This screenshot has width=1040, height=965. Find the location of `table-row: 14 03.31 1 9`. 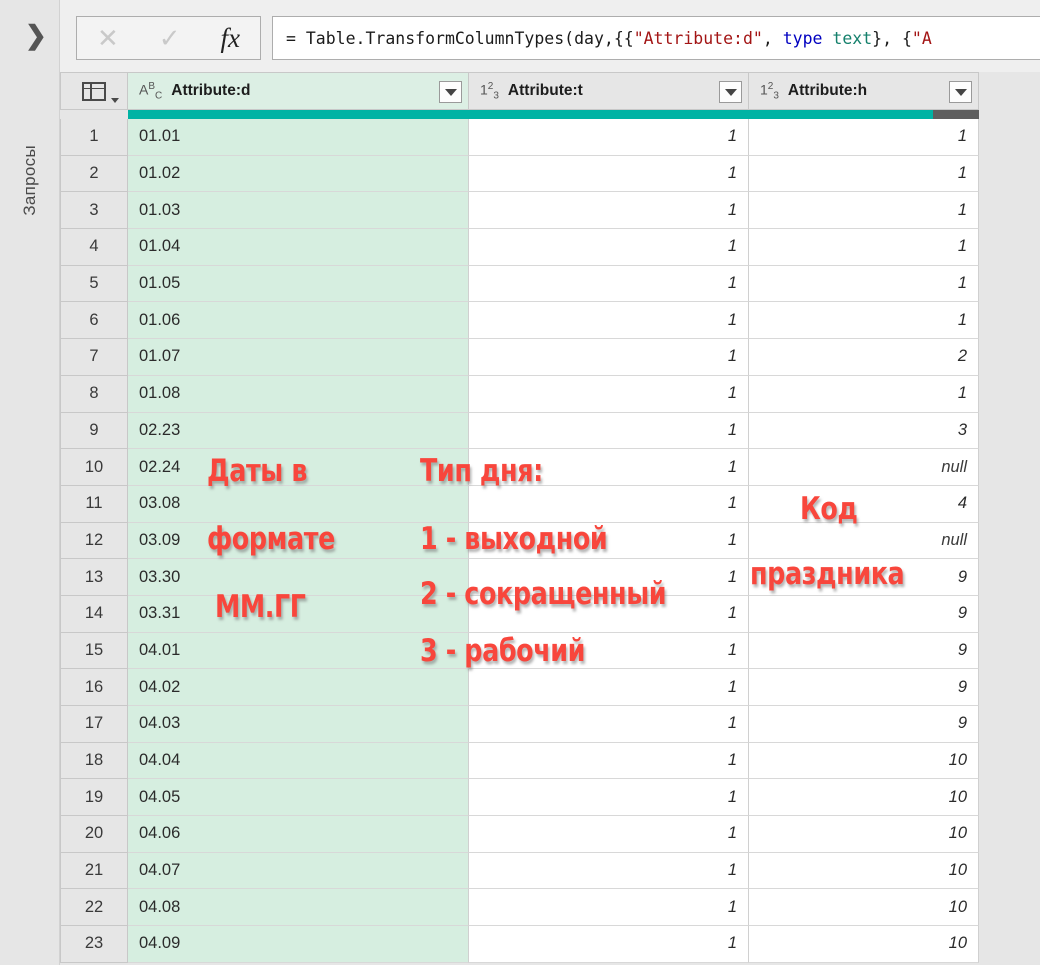

table-row: 14 03.31 1 9 is located at coordinates (550, 614).